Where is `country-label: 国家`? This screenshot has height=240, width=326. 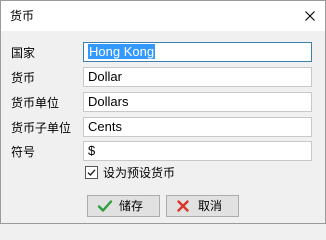 country-label: 国家 is located at coordinates (23, 53).